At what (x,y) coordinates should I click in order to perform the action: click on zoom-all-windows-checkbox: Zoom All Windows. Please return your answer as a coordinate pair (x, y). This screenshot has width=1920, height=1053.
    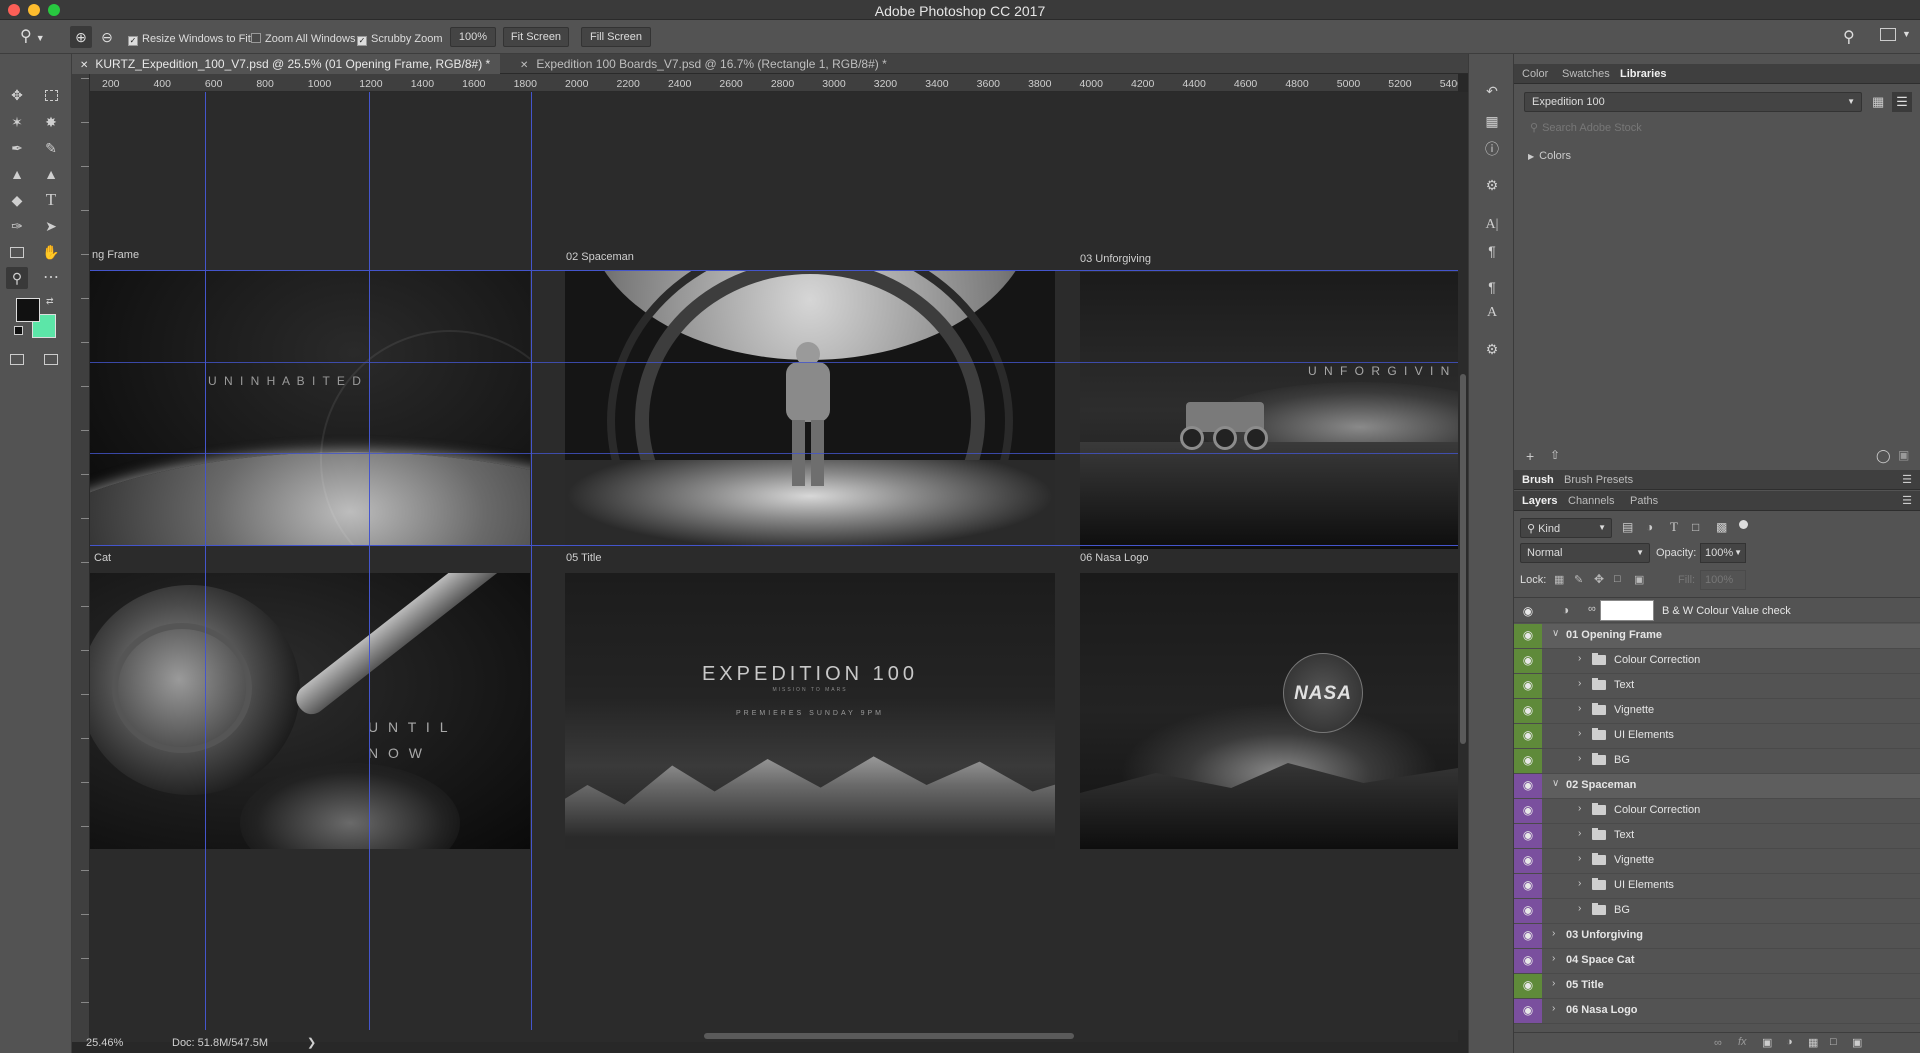
    Looking at the image, I should click on (303, 39).